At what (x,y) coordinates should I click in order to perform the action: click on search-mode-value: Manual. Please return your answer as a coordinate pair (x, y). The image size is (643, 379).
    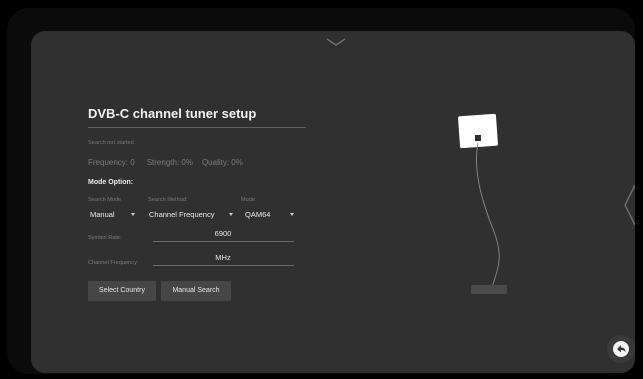
    Looking at the image, I should click on (102, 214).